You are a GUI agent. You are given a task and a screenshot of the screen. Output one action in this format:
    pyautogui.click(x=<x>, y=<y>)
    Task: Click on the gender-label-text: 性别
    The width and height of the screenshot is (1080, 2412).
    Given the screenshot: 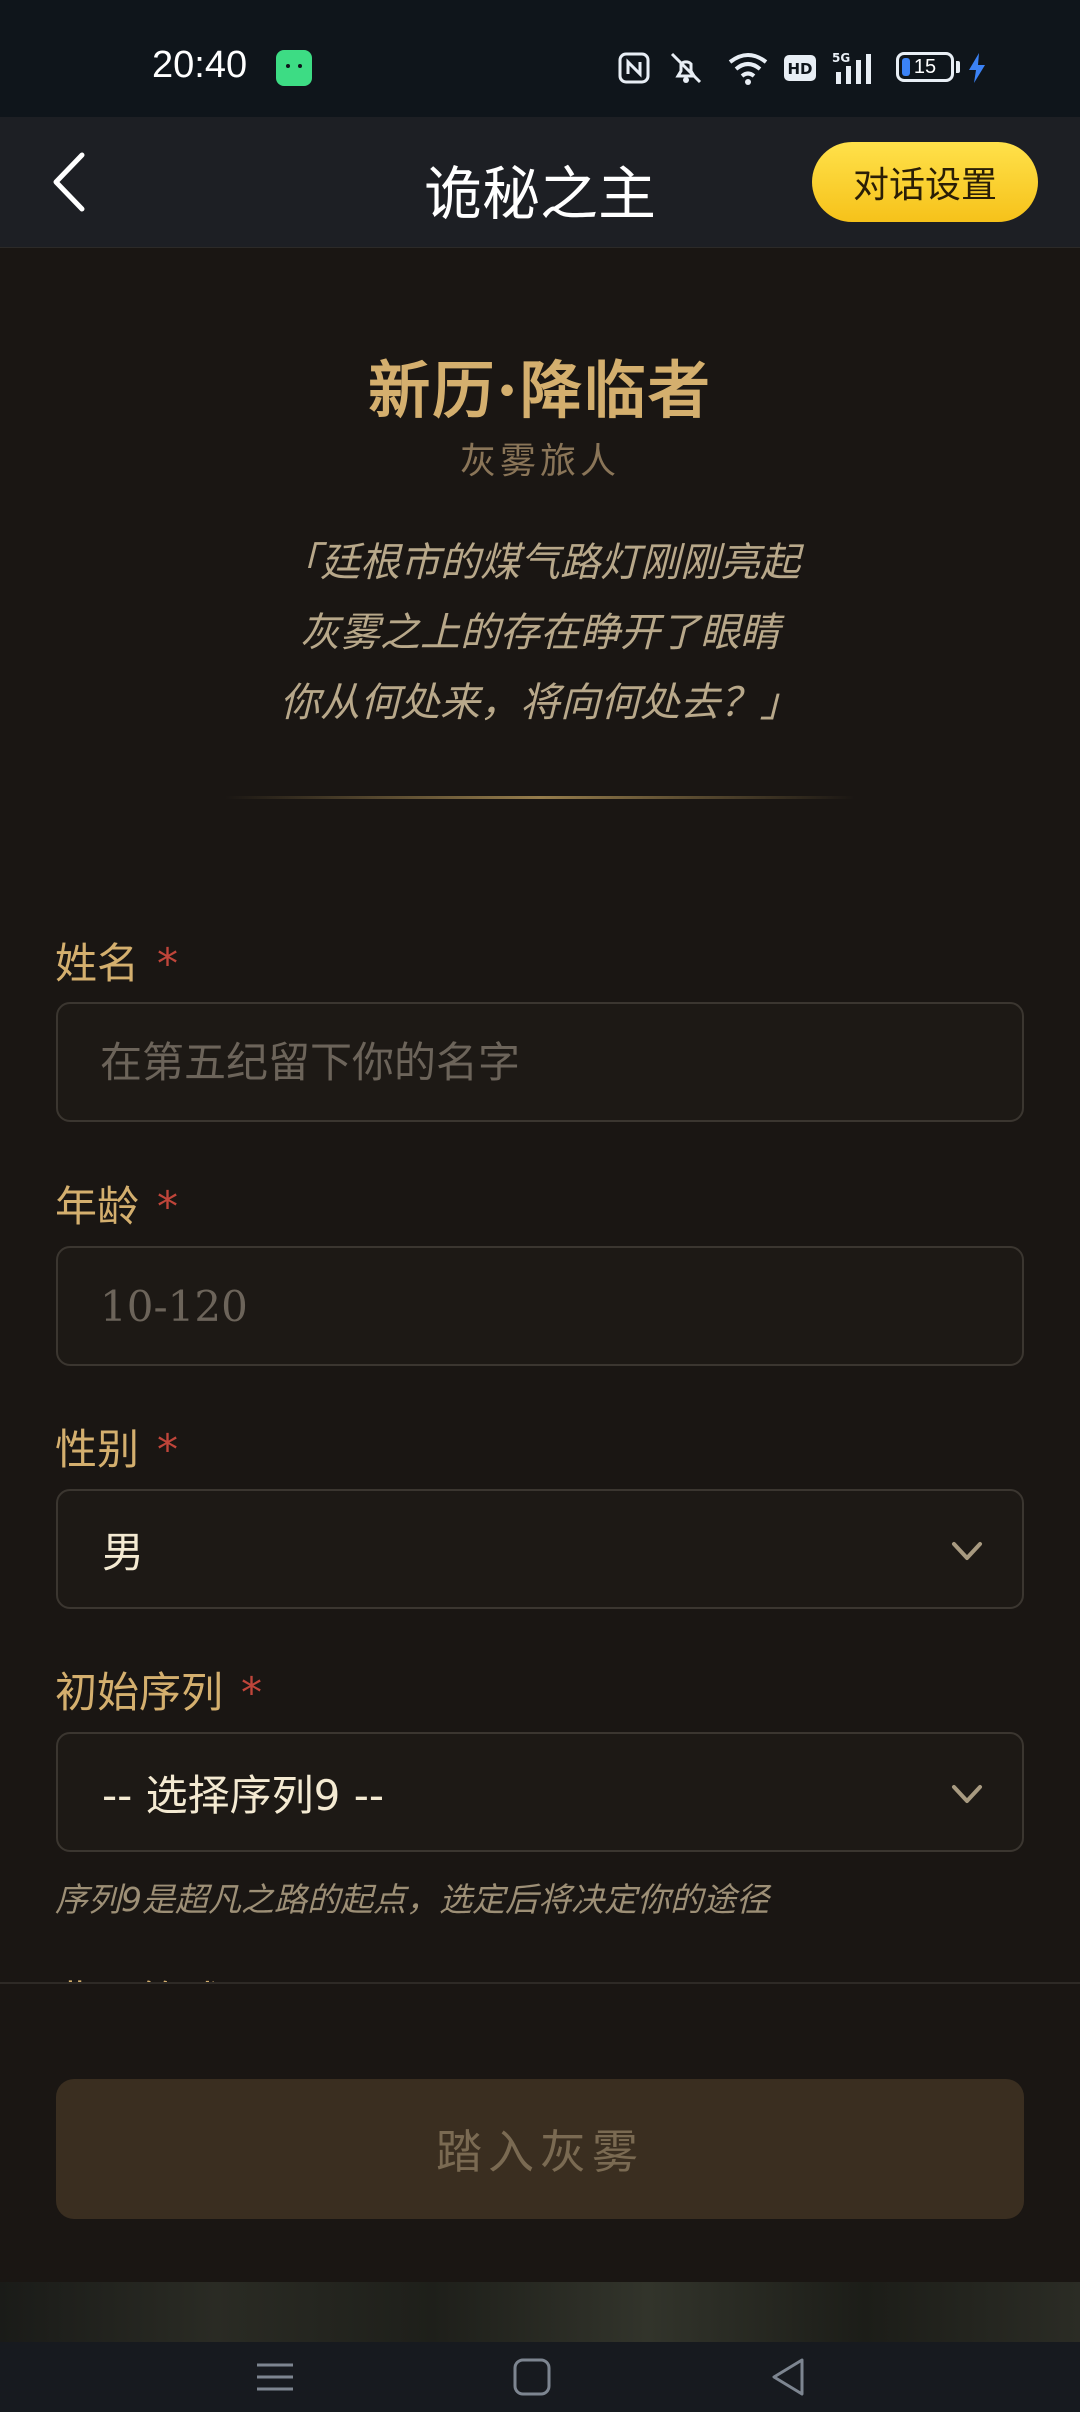 What is the action you would take?
    pyautogui.click(x=97, y=1449)
    